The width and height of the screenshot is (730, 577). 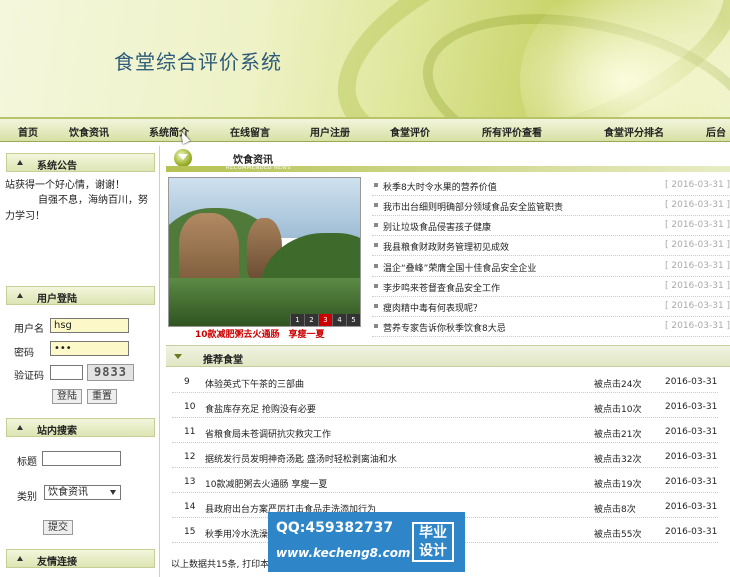 What do you see at coordinates (440, 186) in the screenshot?
I see `news-item-title: 秋季8大时令水果的营养价值` at bounding box center [440, 186].